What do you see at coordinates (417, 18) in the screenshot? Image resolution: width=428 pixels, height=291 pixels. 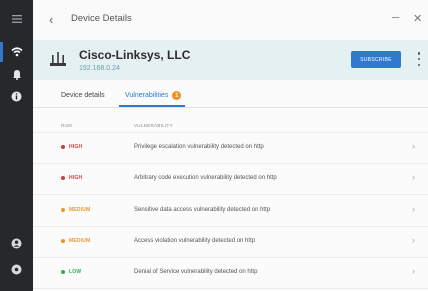 I see `close-icon: ✕` at bounding box center [417, 18].